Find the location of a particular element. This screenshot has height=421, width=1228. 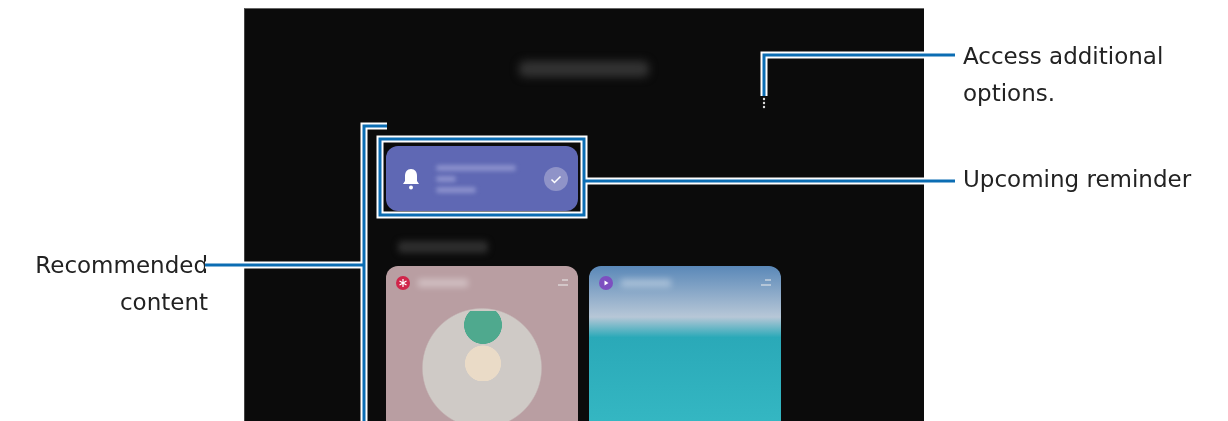

callout-label: Access additional options. is located at coordinates (1064, 75).